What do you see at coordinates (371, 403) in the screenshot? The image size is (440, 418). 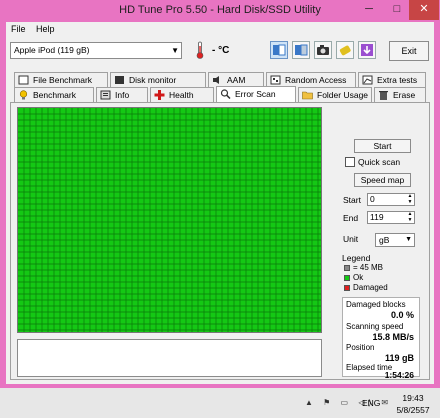 I see `language-indicator: ENG` at bounding box center [371, 403].